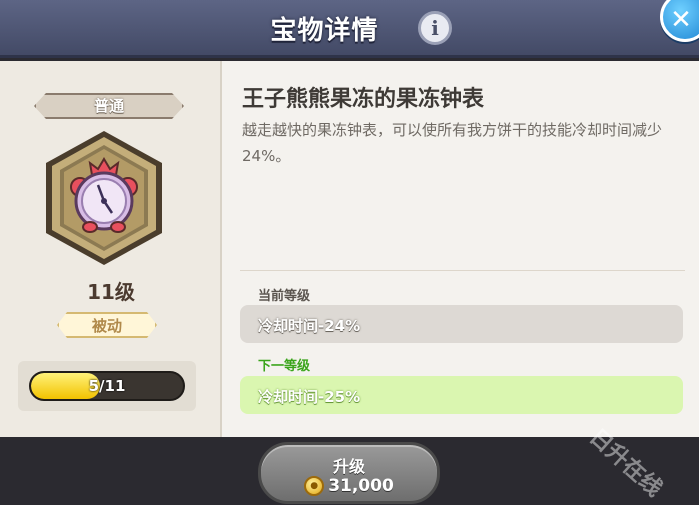 This screenshot has width=699, height=505. What do you see at coordinates (284, 366) in the screenshot?
I see `next-level-label: 下一等级` at bounding box center [284, 366].